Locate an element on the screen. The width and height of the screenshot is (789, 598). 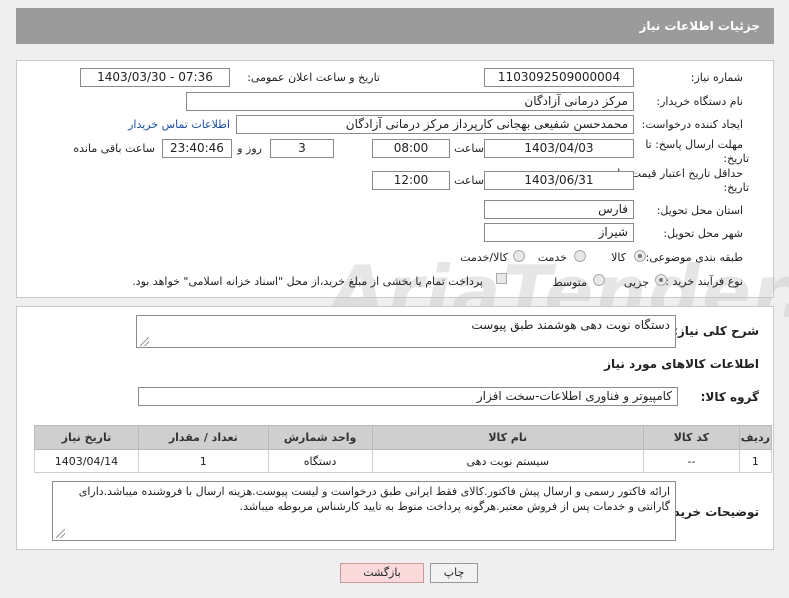
reply-time-field: 08:00 is located at coordinates (411, 148).